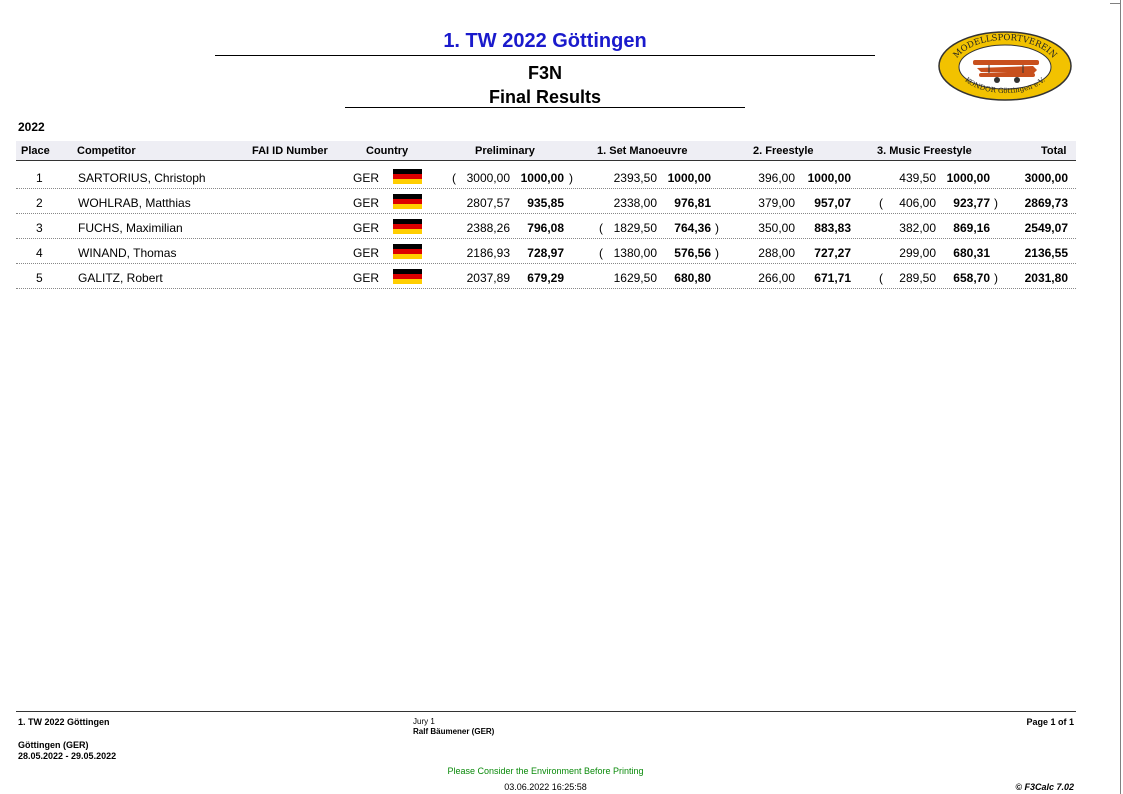  What do you see at coordinates (635, 178) in the screenshot?
I see `set-manoeuvre-raw-score: 2393,50` at bounding box center [635, 178].